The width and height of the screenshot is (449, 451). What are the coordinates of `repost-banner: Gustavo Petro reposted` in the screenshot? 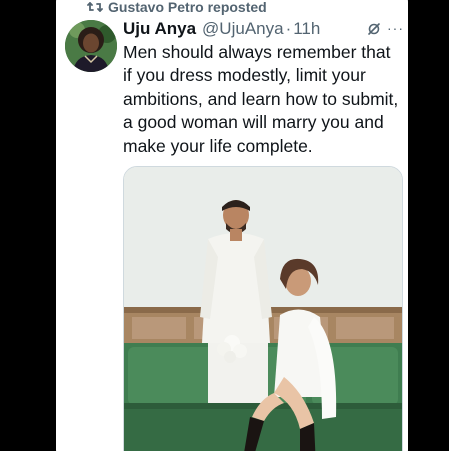 It's located at (177, 7).